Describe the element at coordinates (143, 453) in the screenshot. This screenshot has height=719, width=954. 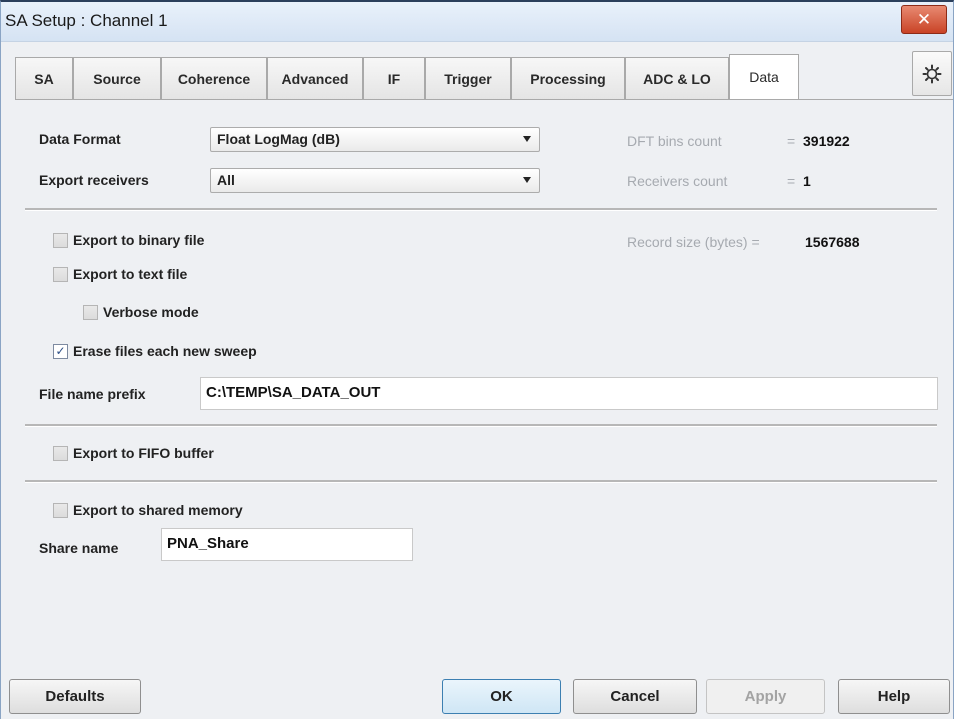
I see `export-fifo-label: Export to FIFO buffer` at that location.